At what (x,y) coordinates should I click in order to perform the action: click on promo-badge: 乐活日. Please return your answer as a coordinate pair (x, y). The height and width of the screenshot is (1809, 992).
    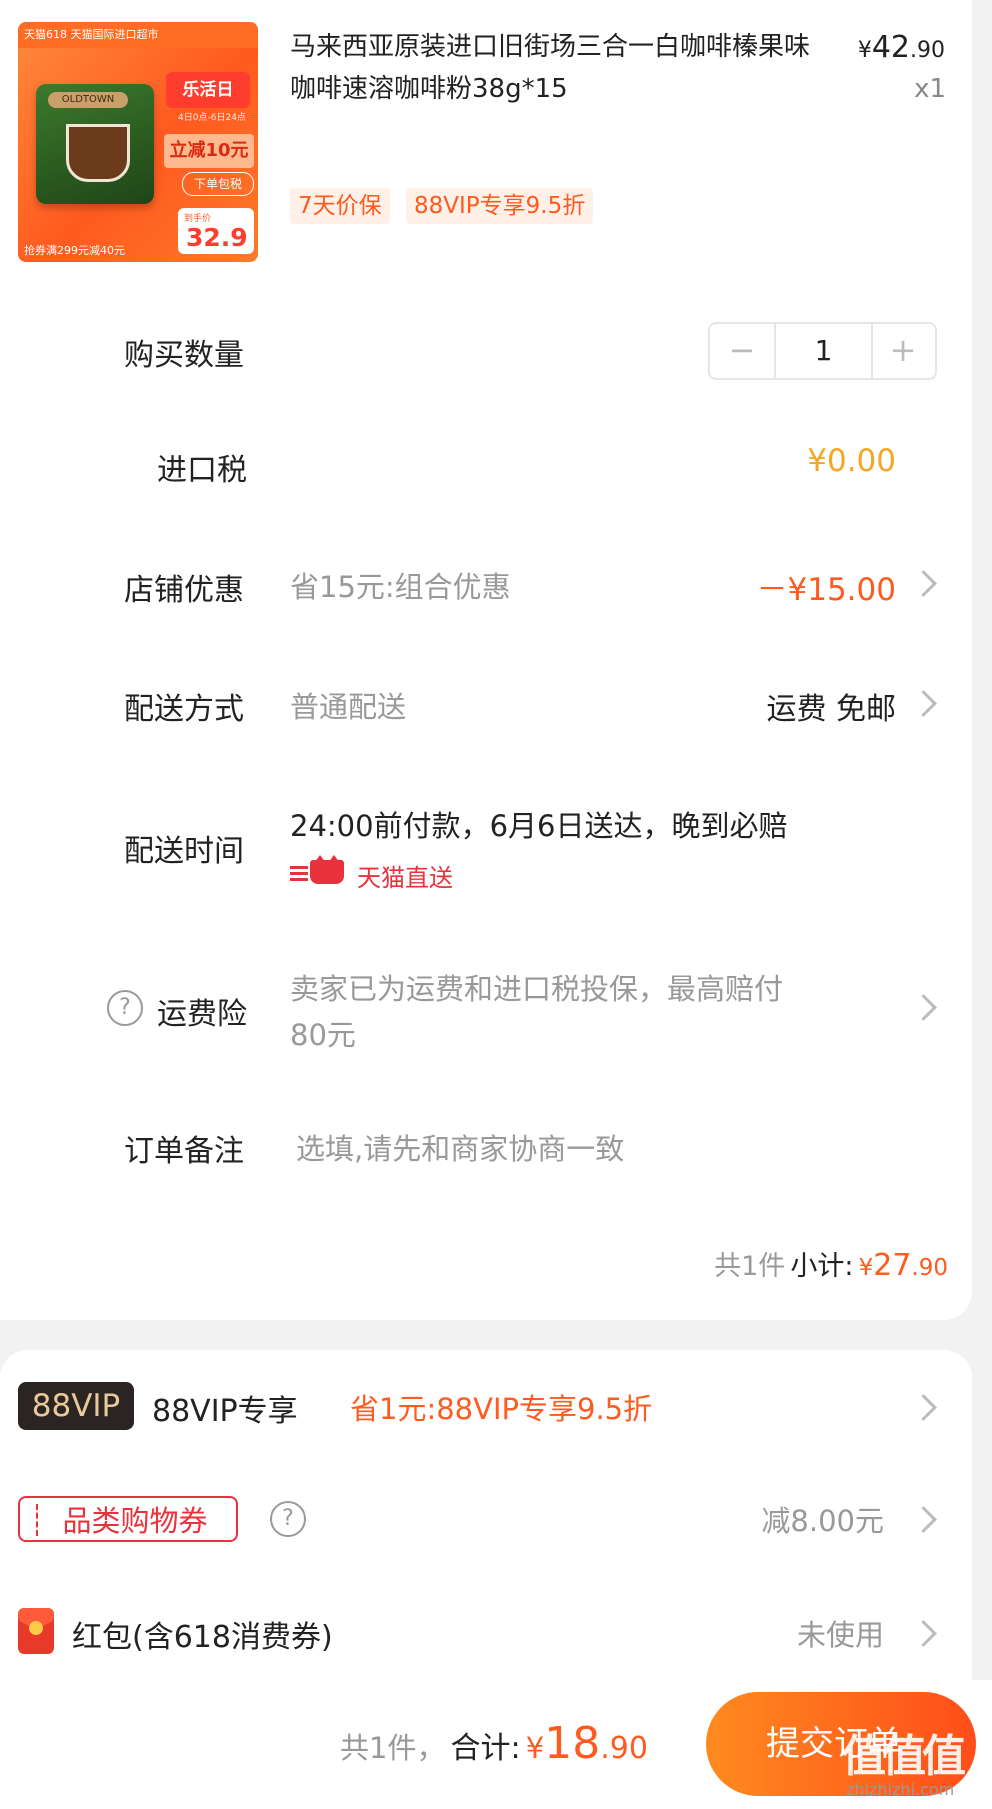
    Looking at the image, I should click on (208, 90).